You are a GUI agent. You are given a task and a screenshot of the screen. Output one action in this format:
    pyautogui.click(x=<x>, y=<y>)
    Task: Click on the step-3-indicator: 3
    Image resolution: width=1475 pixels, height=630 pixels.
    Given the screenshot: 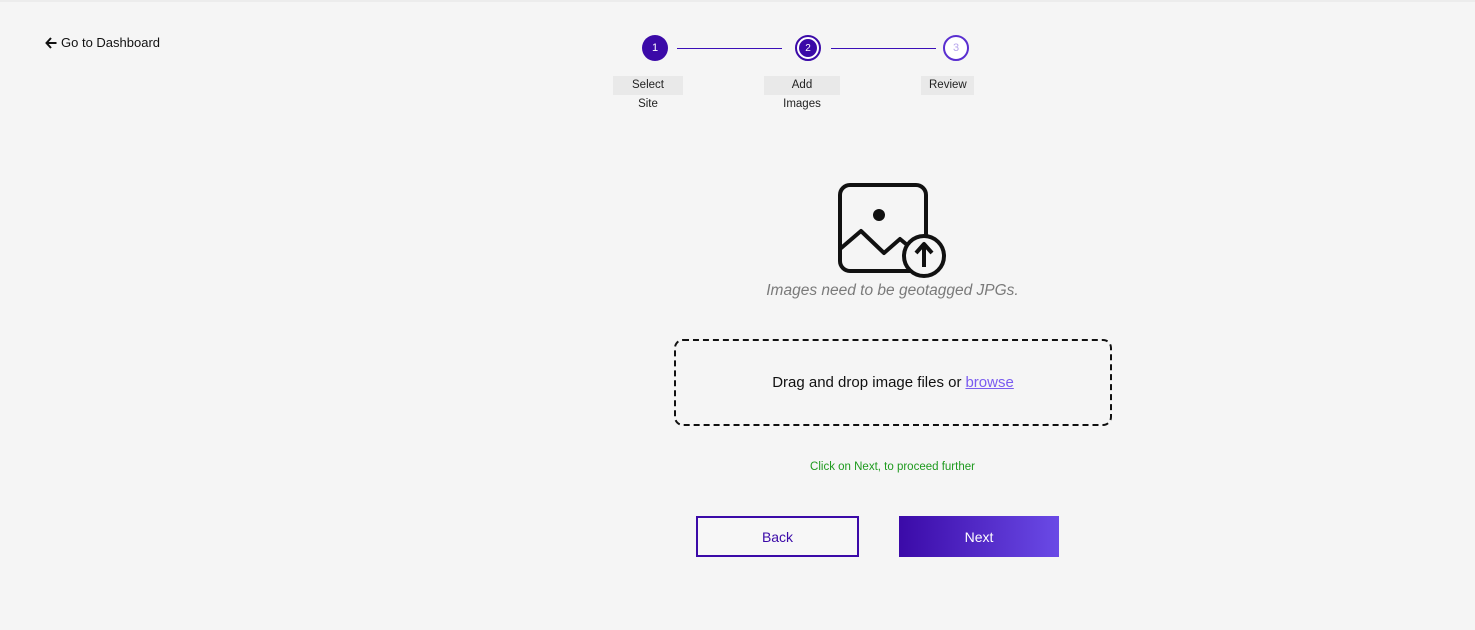 What is the action you would take?
    pyautogui.click(x=956, y=48)
    